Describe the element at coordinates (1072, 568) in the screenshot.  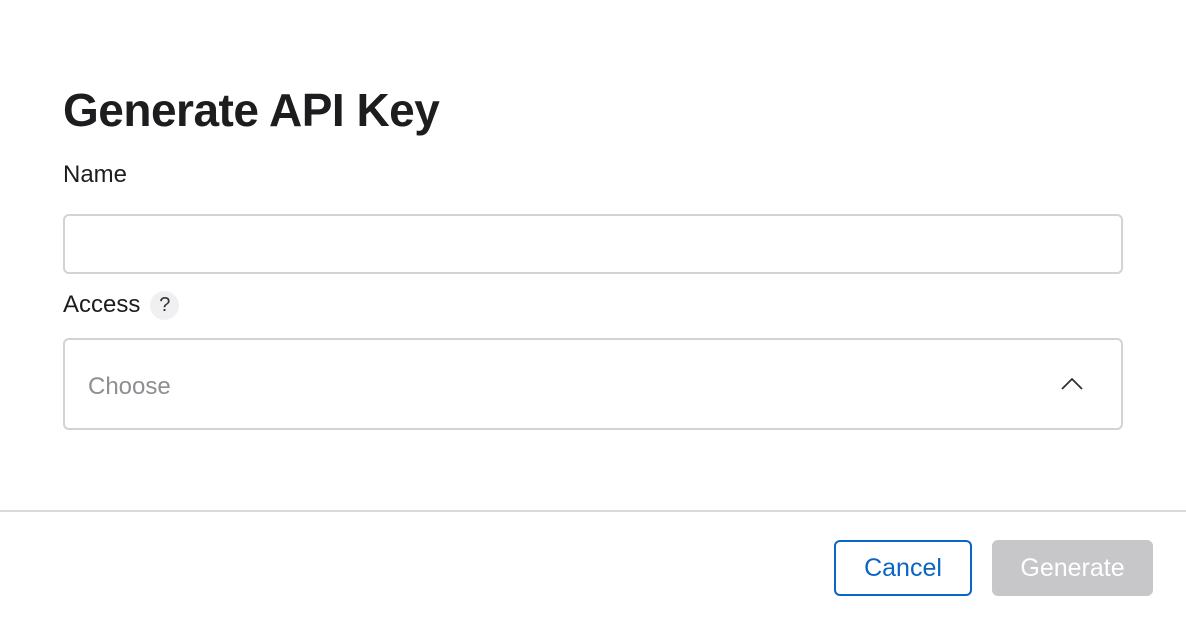
I see `generate-button: Generate` at that location.